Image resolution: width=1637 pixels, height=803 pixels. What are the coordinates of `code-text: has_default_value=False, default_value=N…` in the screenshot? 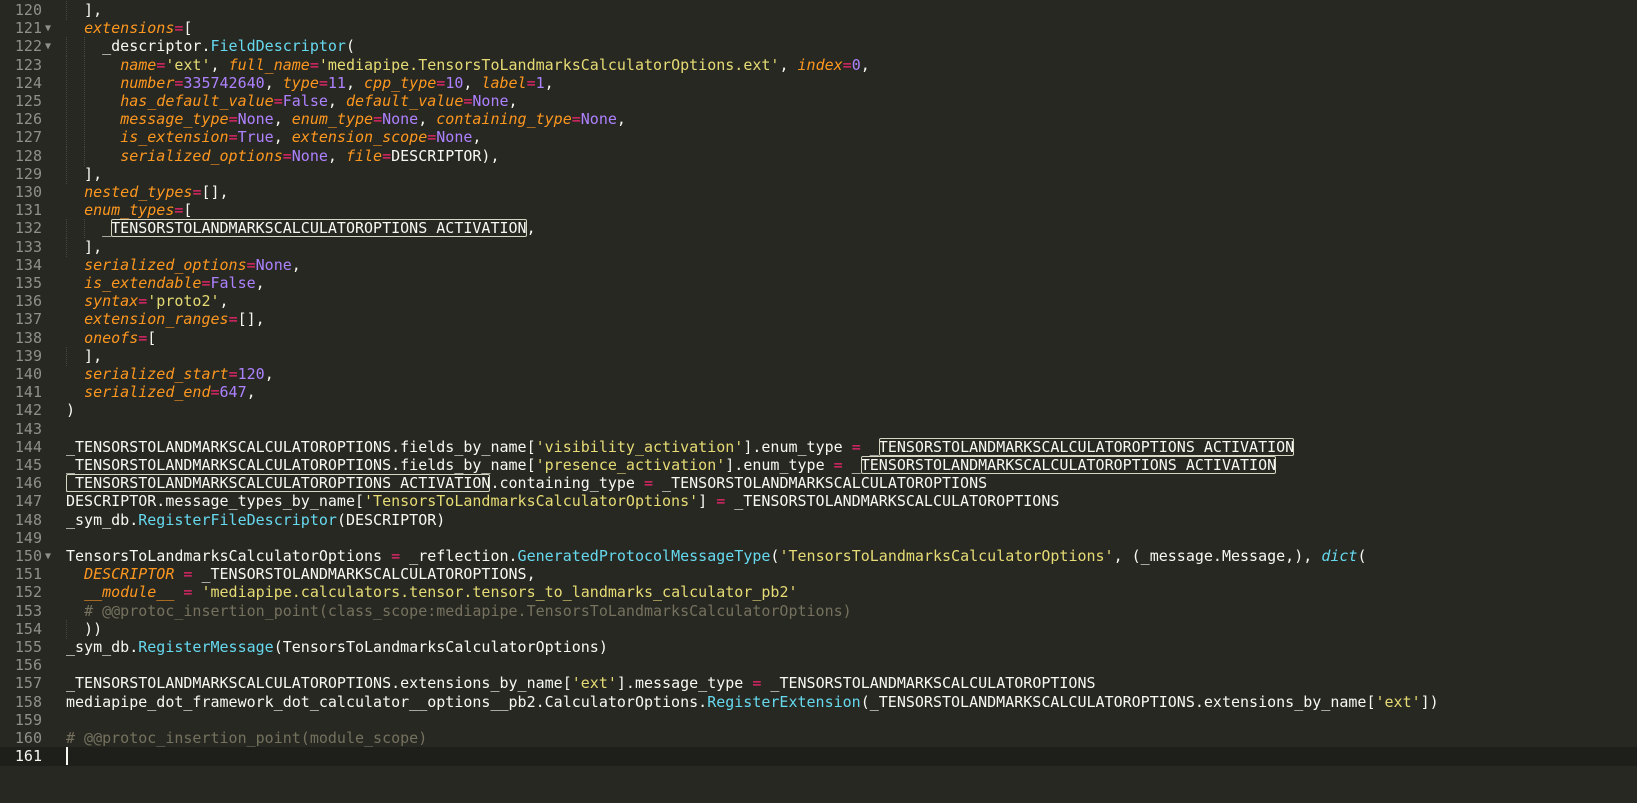 It's located at (291, 101).